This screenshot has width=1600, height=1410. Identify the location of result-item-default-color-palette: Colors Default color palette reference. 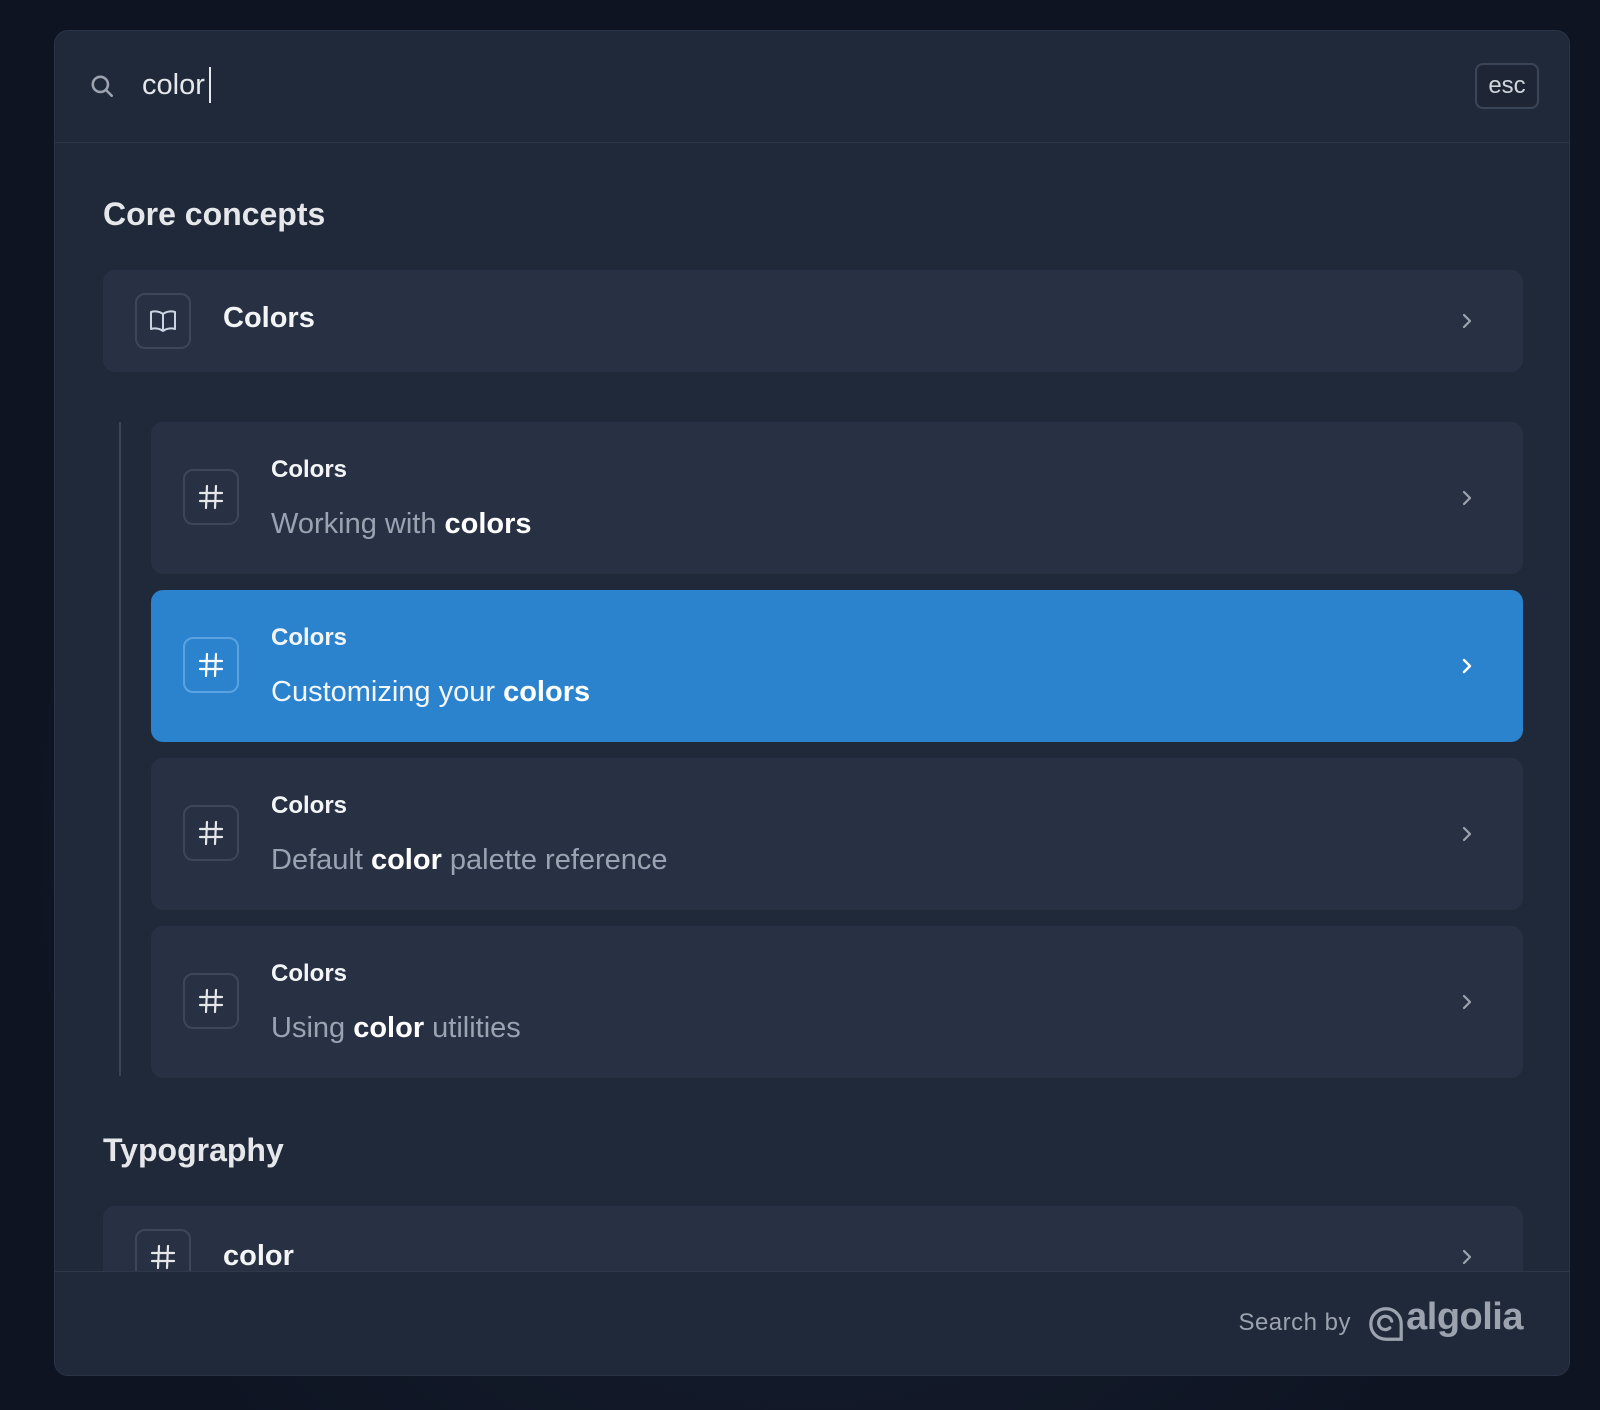
(837, 834).